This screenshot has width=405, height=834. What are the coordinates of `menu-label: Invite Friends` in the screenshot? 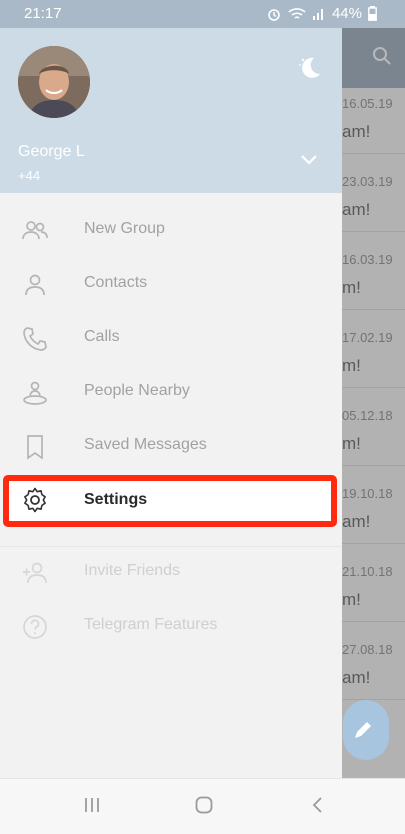 It's located at (132, 570).